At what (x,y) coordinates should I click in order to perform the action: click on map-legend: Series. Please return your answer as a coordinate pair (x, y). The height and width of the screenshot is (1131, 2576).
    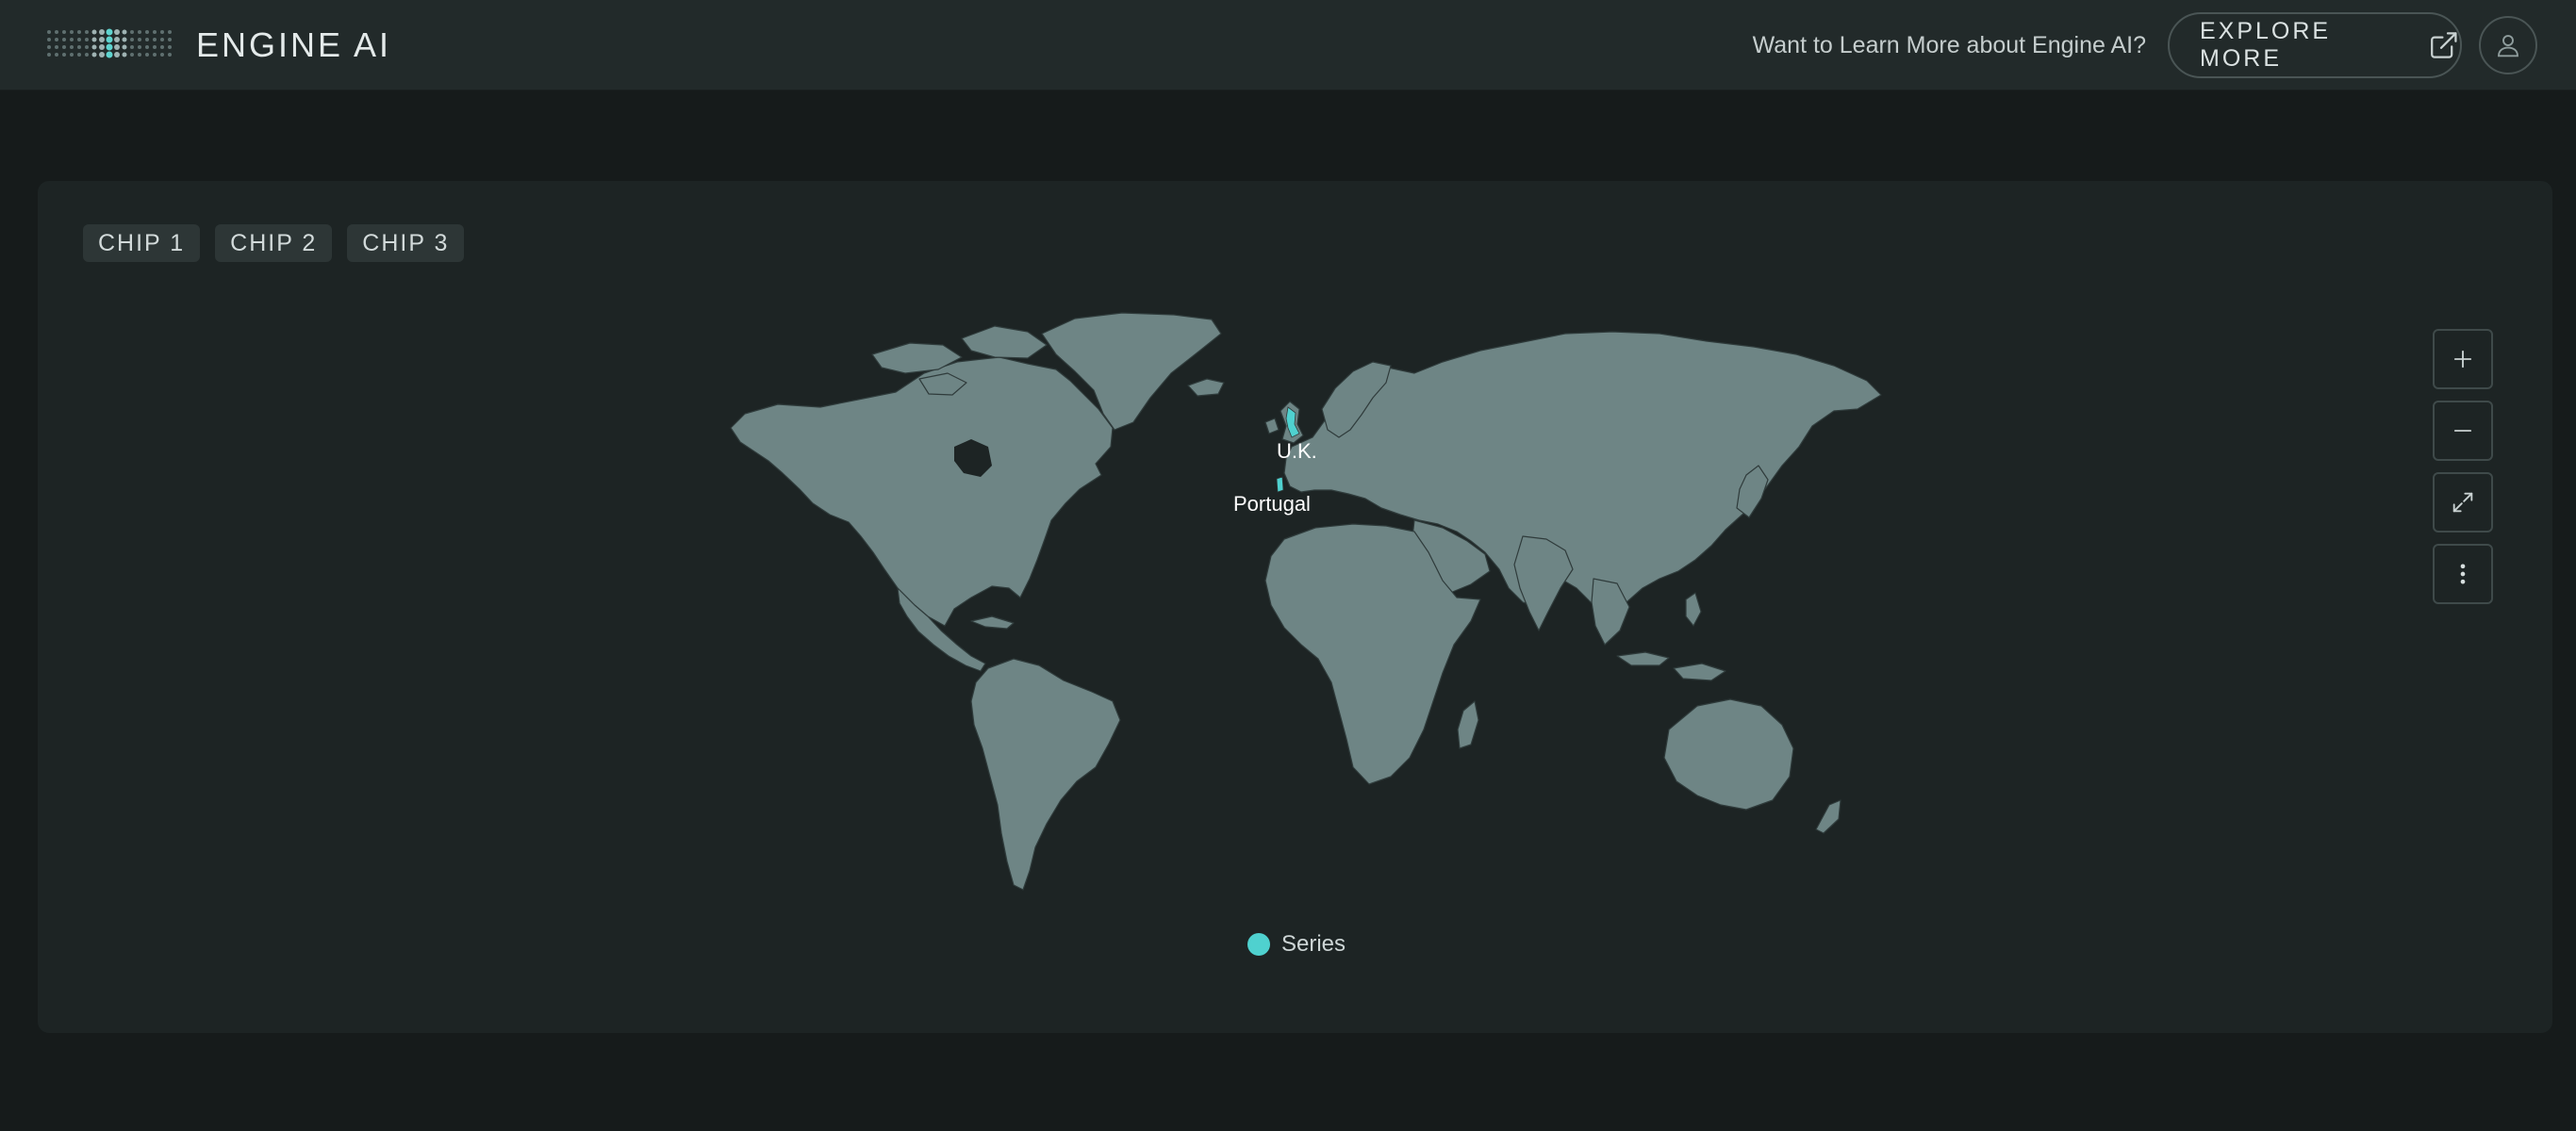
    Looking at the image, I should click on (1296, 944).